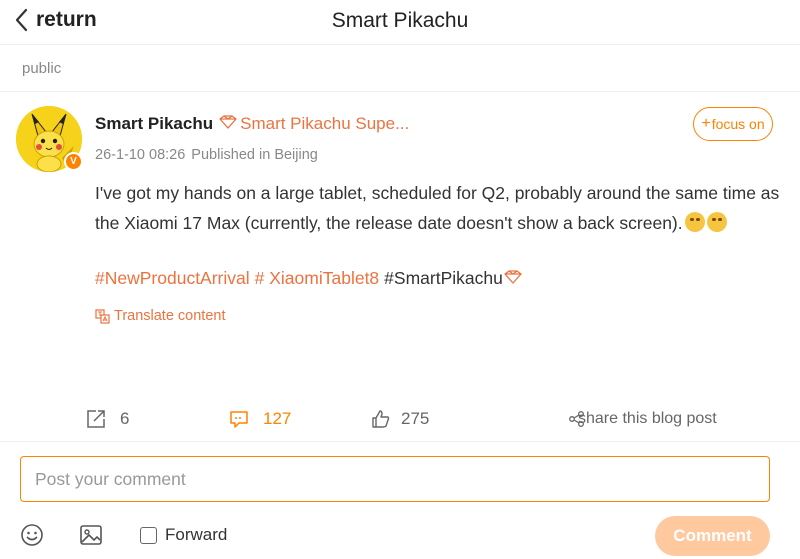  What do you see at coordinates (32, 535) in the screenshot?
I see `smiley-icon` at bounding box center [32, 535].